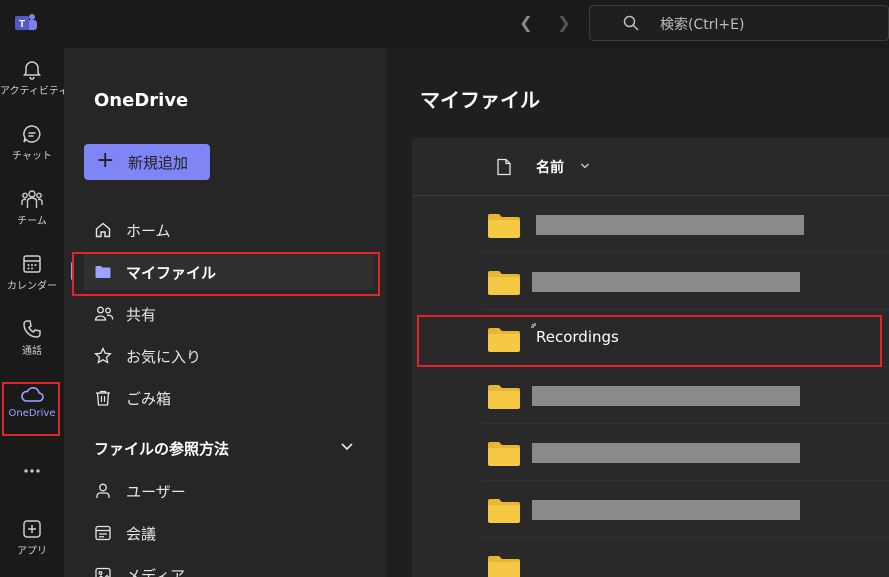  What do you see at coordinates (32, 264) in the screenshot?
I see `calendar-icon` at bounding box center [32, 264].